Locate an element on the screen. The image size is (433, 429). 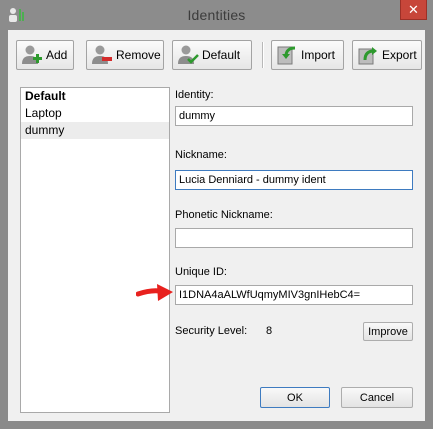
export-label: Export is located at coordinates (399, 55).